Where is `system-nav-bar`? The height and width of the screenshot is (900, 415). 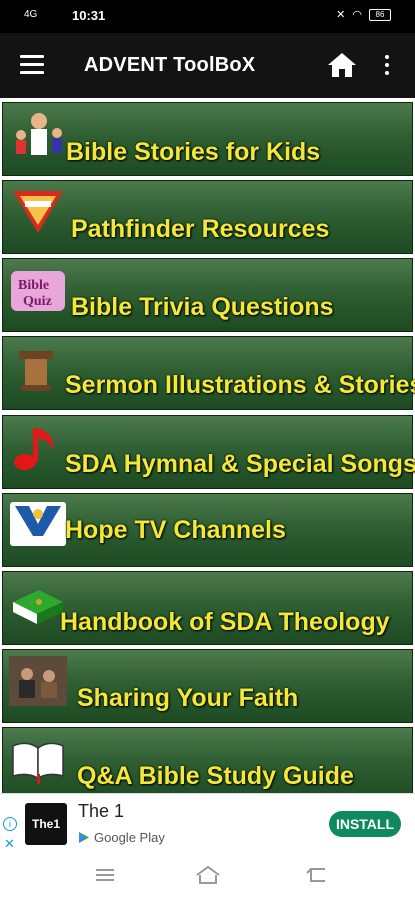
system-nav-bar is located at coordinates (207, 876).